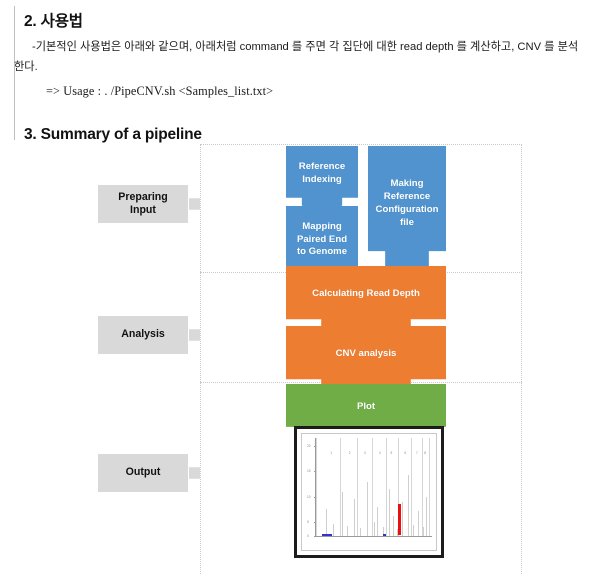 The width and height of the screenshot is (602, 583). Describe the element at coordinates (349, 453) in the screenshot. I see `chromosome-label: 2` at that location.